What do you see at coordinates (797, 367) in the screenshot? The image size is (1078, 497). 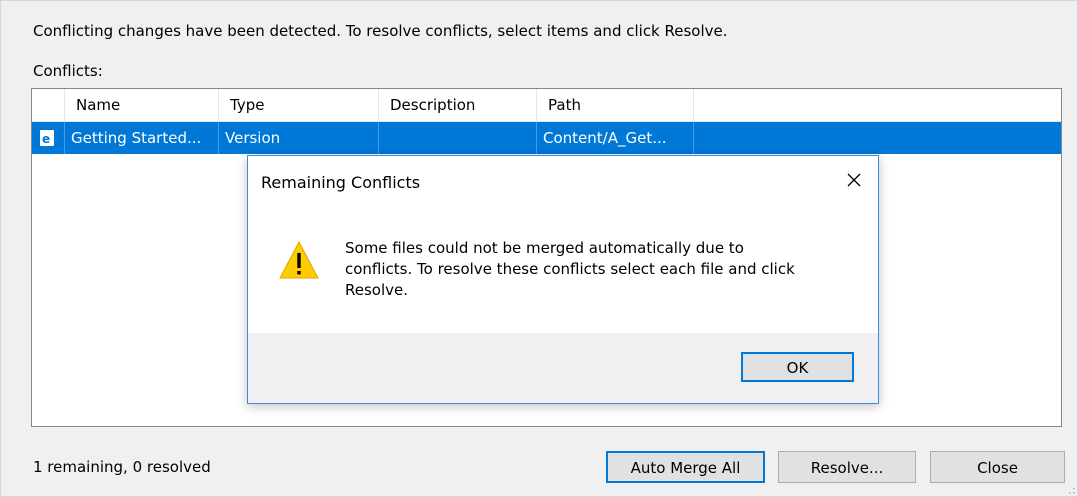 I see `ok-button: OK` at bounding box center [797, 367].